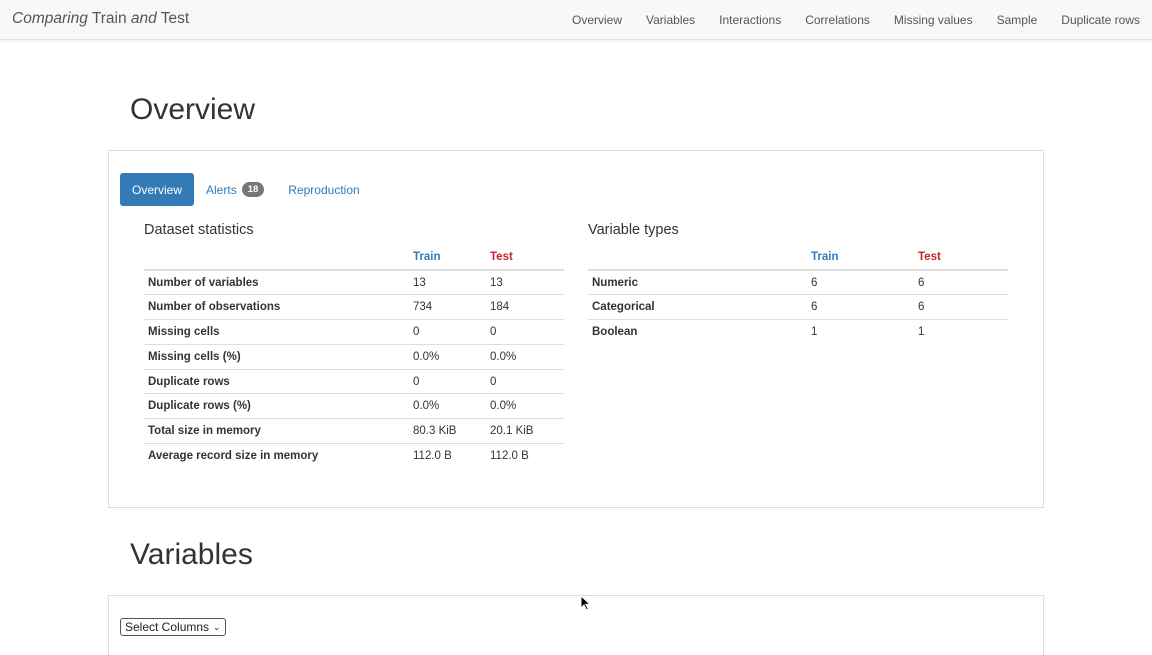  What do you see at coordinates (837, 20) in the screenshot?
I see `nav-link-correlations: Correlations` at bounding box center [837, 20].